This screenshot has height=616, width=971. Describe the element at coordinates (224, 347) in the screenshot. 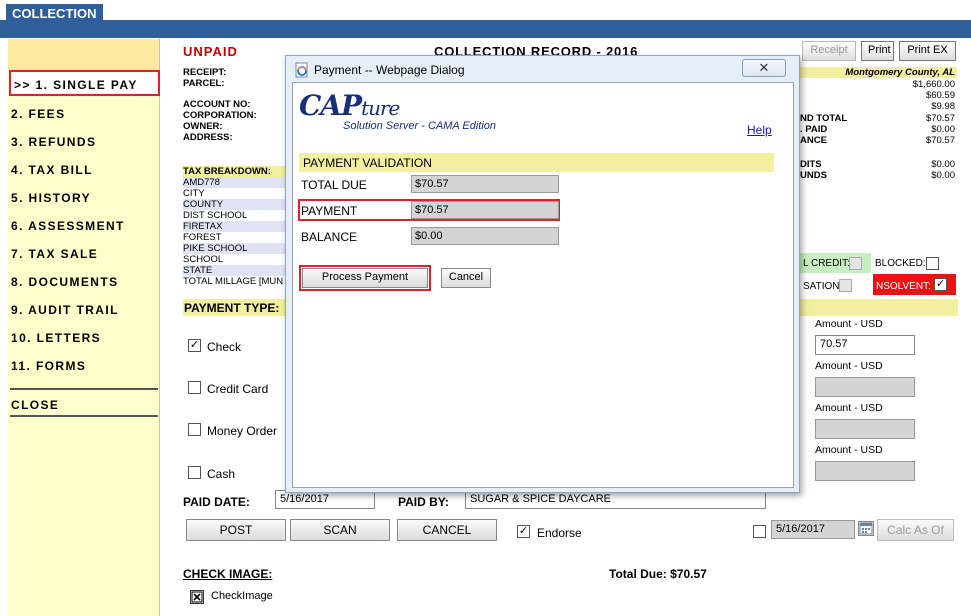

I see `check-label: Check` at that location.